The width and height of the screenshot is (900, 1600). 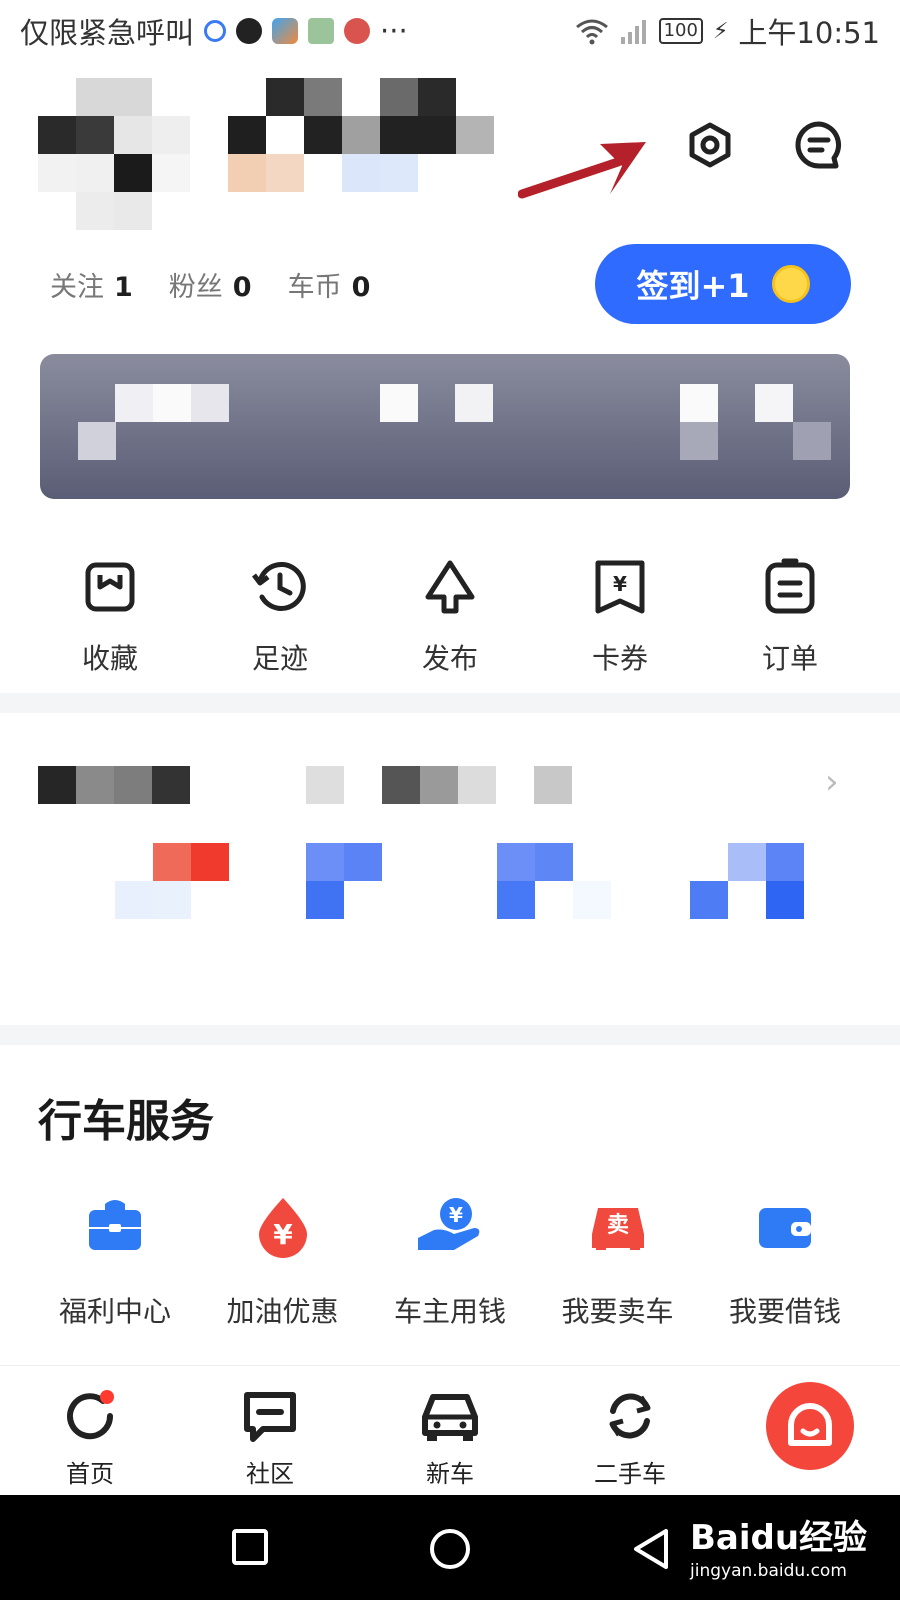 I want to click on watermark-url: jingyan.baidu.com, so click(x=768, y=1571).